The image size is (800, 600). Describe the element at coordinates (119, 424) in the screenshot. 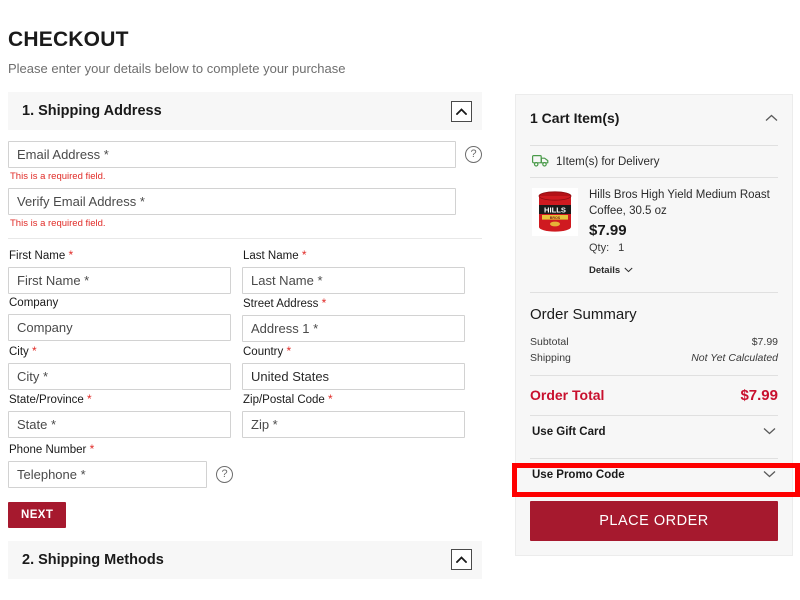

I see `state-input` at that location.